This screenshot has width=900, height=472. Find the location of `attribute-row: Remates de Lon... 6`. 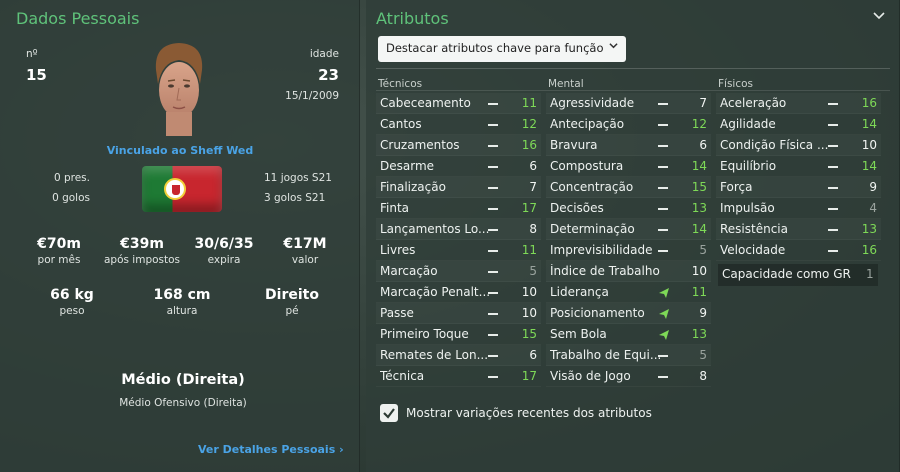

attribute-row: Remates de Lon... 6 is located at coordinates (458, 355).